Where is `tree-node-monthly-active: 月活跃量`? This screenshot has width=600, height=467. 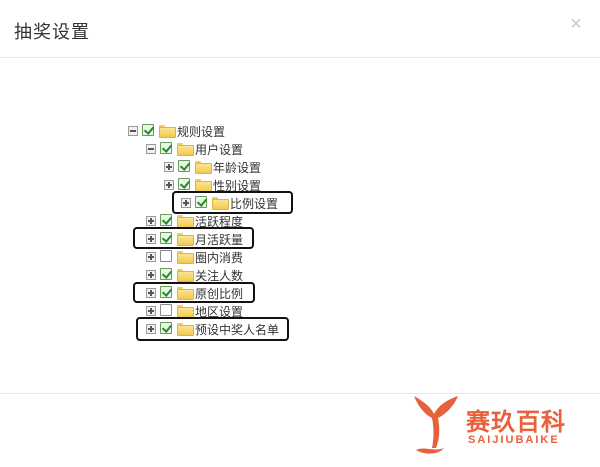
tree-node-monthly-active: 月活跃量 is located at coordinates (198, 239).